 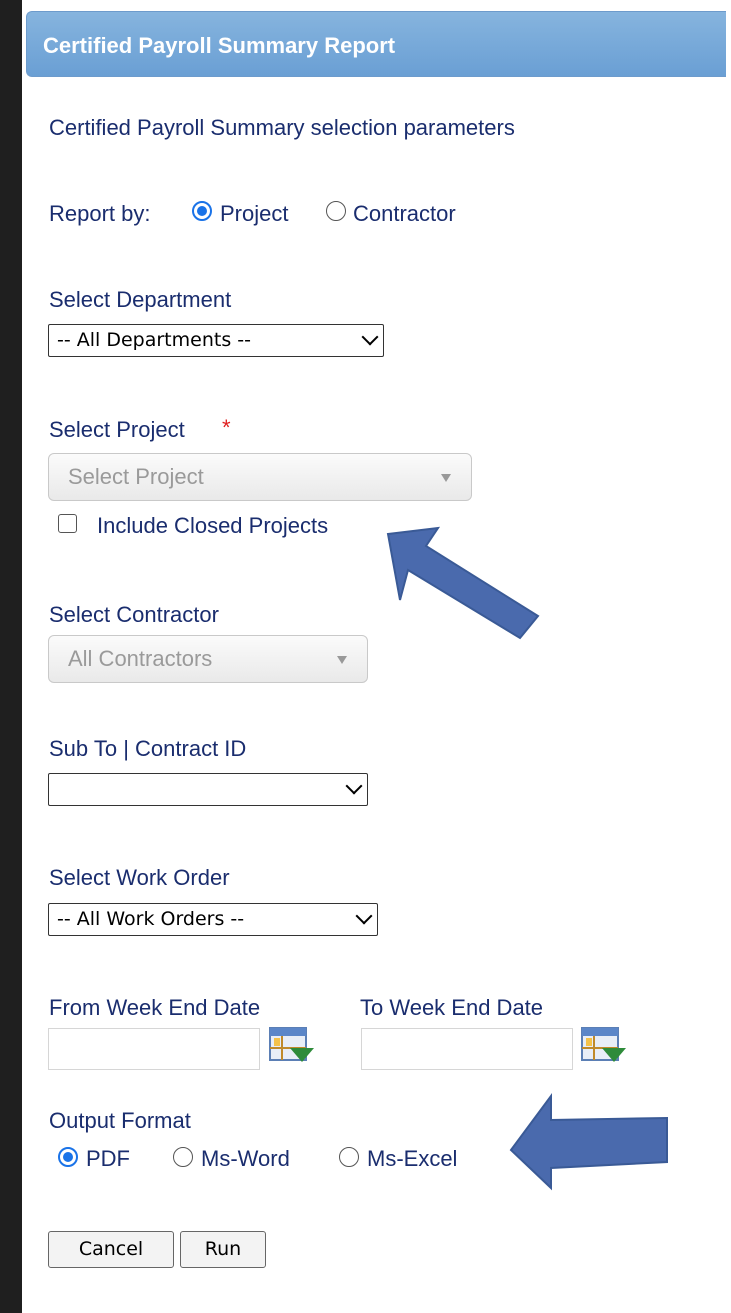 I want to click on report-by-contractor-label: Contractor, so click(x=404, y=214).